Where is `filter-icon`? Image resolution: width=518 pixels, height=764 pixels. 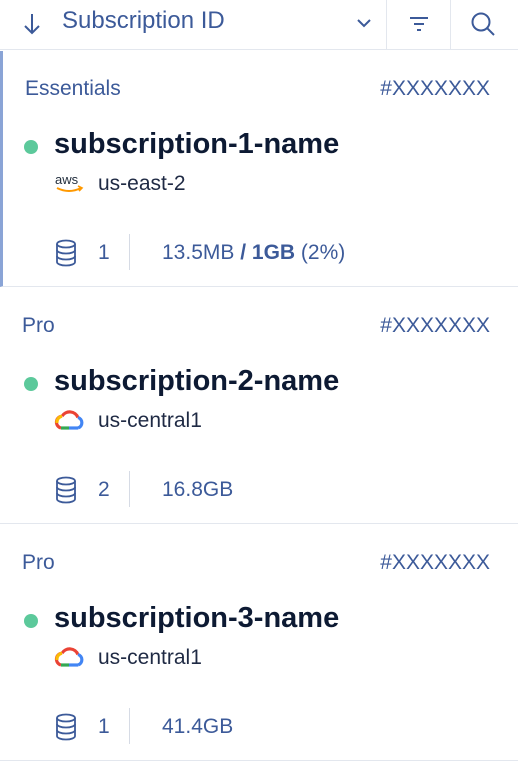 filter-icon is located at coordinates (419, 24).